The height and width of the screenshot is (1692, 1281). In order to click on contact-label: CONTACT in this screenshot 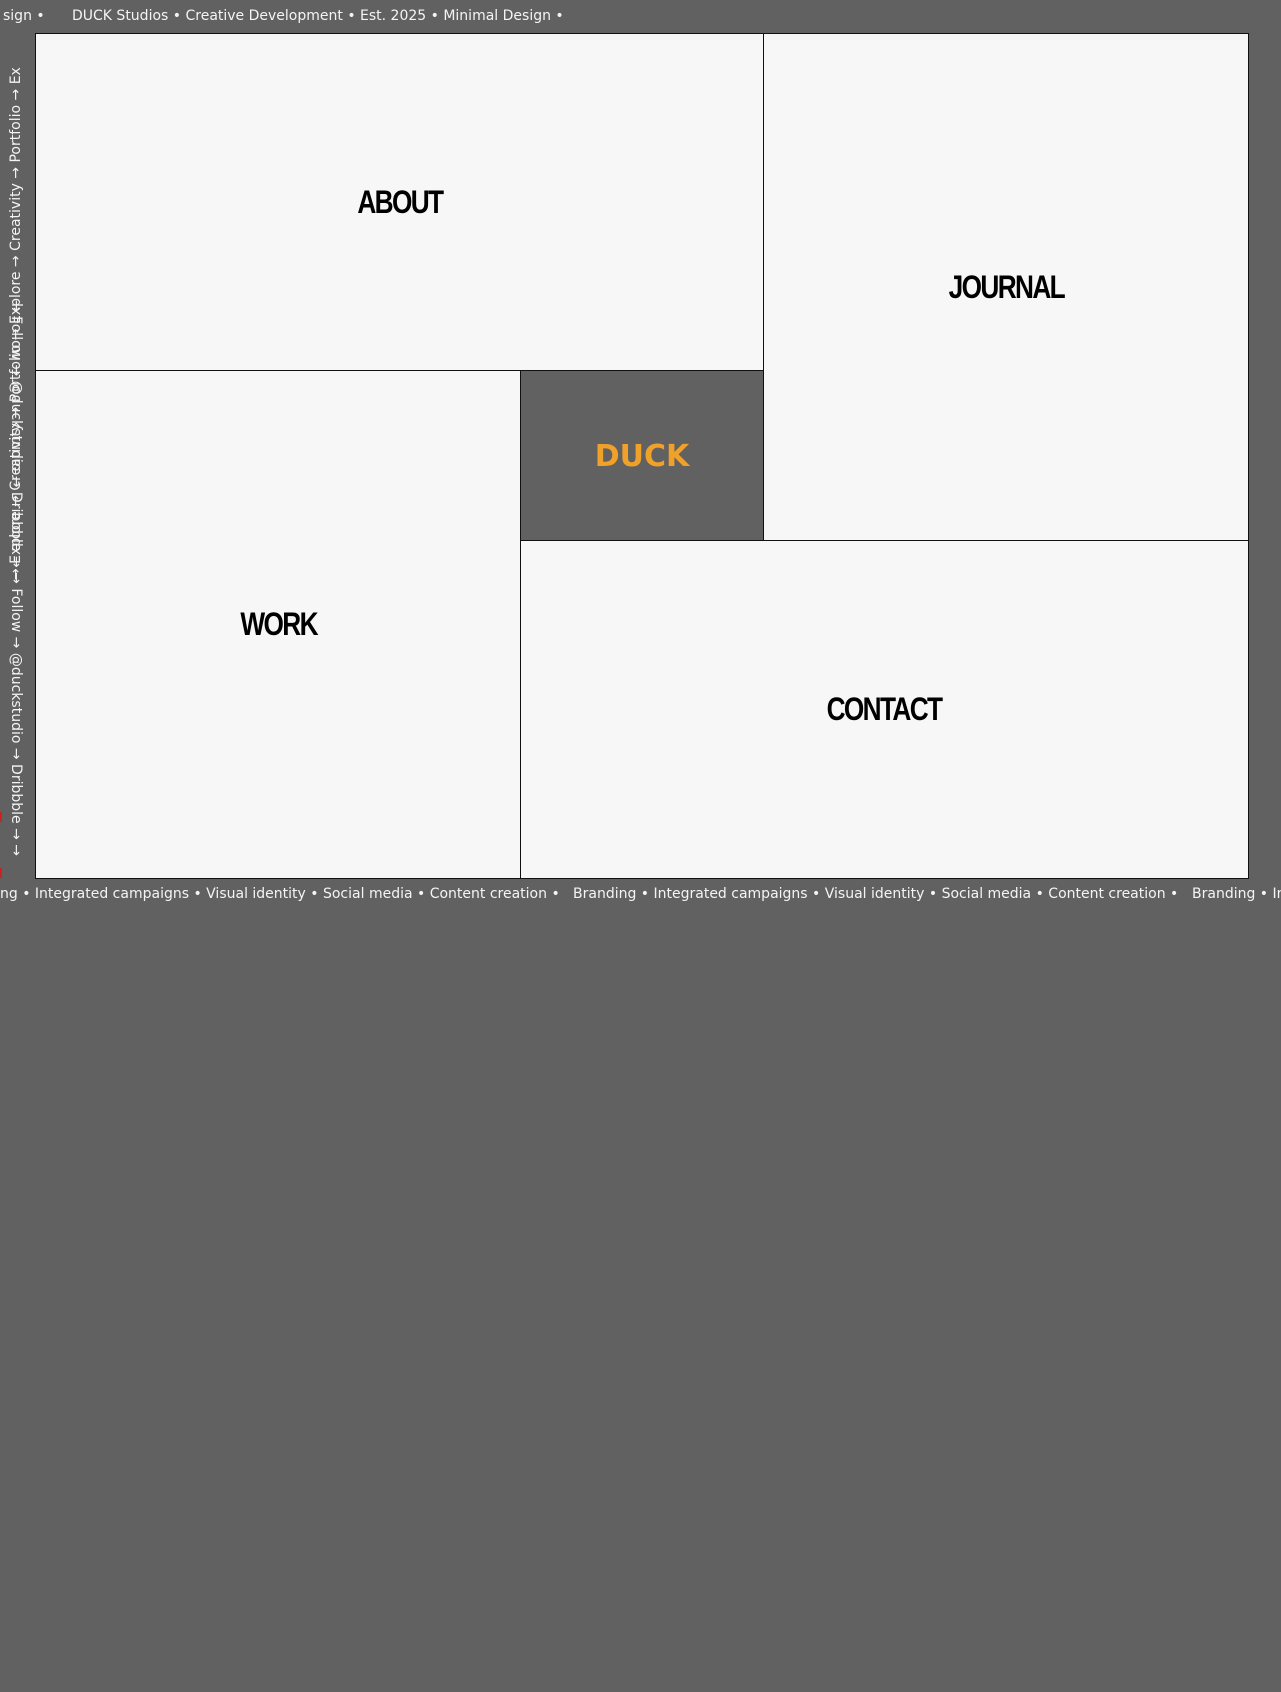, I will do `click(885, 709)`.